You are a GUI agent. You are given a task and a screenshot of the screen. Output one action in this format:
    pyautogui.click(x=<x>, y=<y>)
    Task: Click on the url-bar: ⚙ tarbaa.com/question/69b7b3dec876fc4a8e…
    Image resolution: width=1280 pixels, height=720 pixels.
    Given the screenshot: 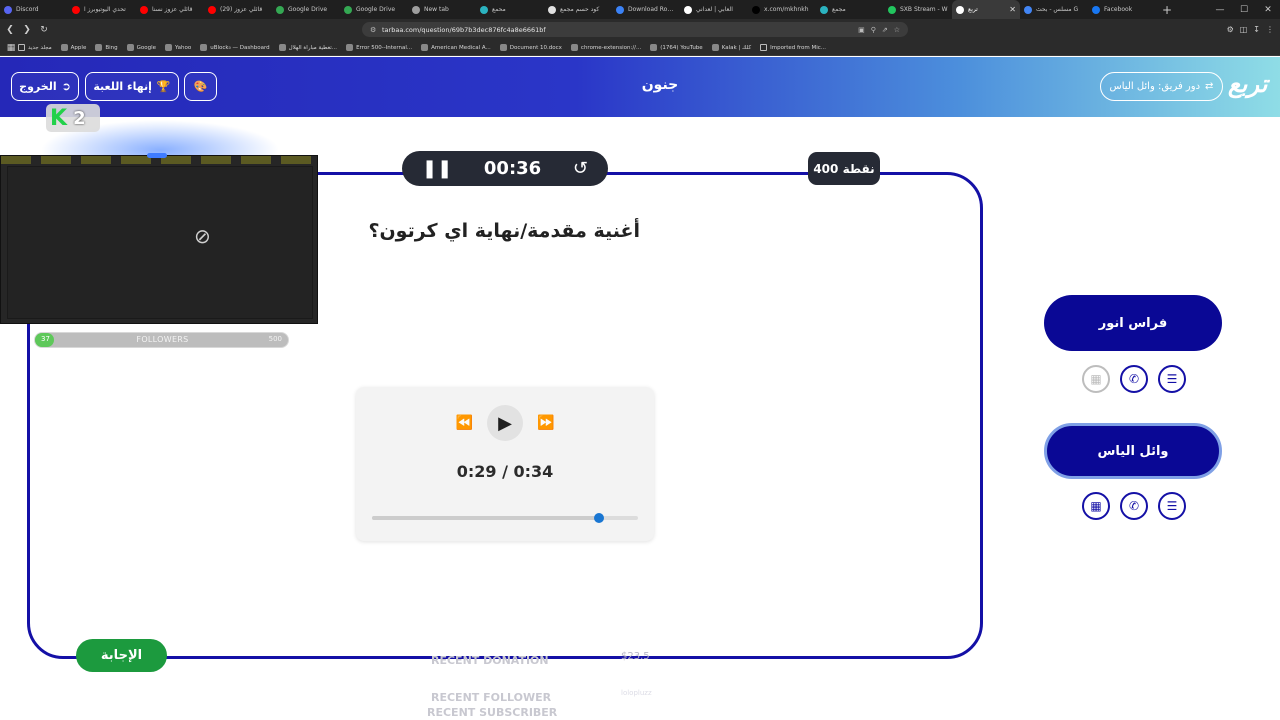 What is the action you would take?
    pyautogui.click(x=635, y=29)
    